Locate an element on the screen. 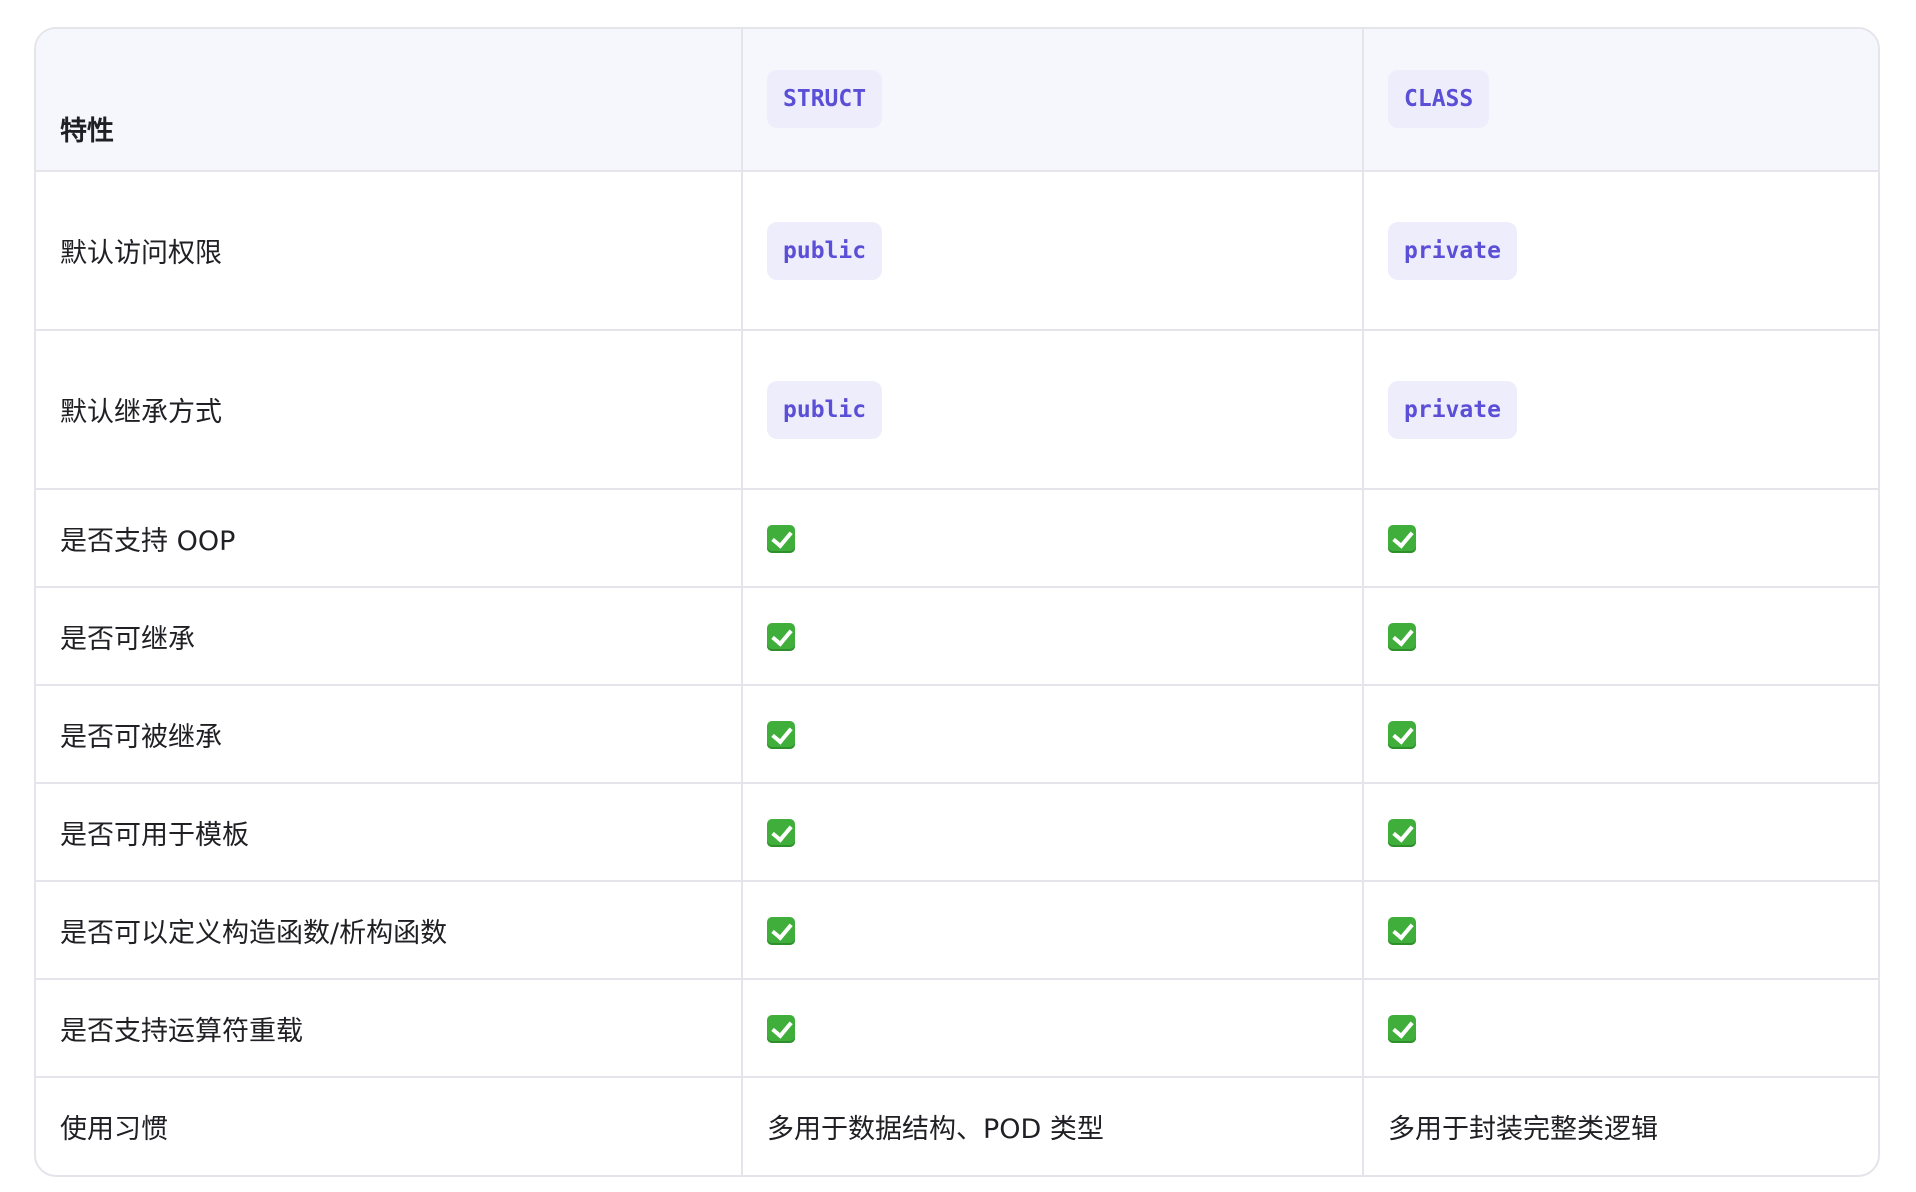 The image size is (1916, 1192). struct-cell: 多用于数据结构、POD 类型 is located at coordinates (1053, 1126).